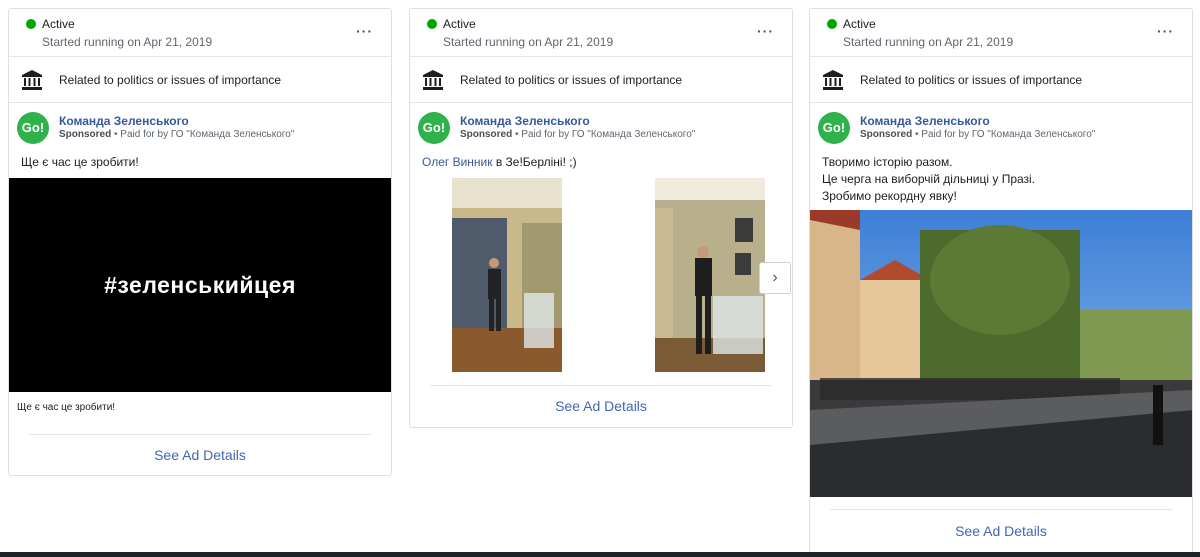  Describe the element at coordinates (80, 162) in the screenshot. I see `ad-text: Ще є час це зробити!` at that location.